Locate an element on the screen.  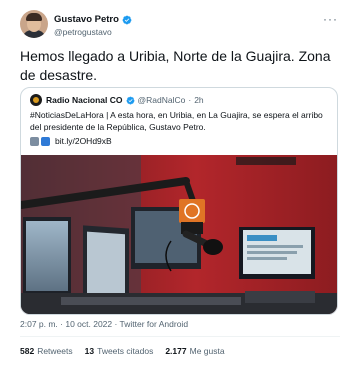
quoted-tweet-header: Radio Nacional CO @RadNalCo · 2h is located at coordinates (117, 100).